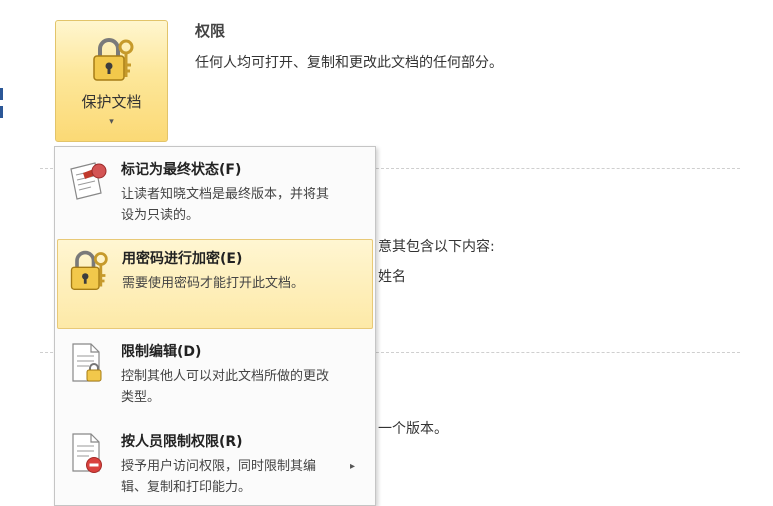 This screenshot has width=773, height=506. Describe the element at coordinates (436, 247) in the screenshot. I see `inspect-text-line: 意其包含以下内容:` at that location.